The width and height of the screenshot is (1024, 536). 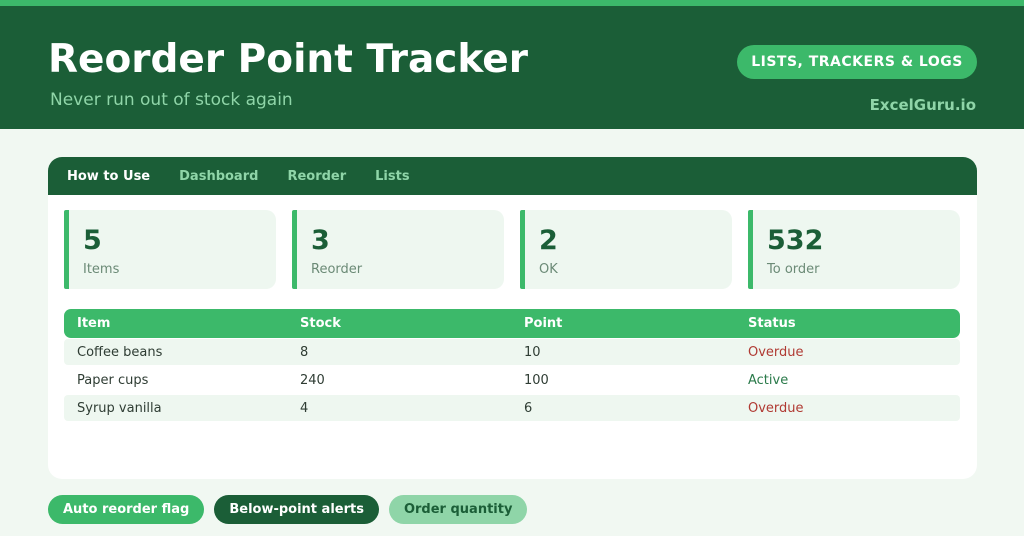 I want to click on stat-value: 5, so click(x=92, y=240).